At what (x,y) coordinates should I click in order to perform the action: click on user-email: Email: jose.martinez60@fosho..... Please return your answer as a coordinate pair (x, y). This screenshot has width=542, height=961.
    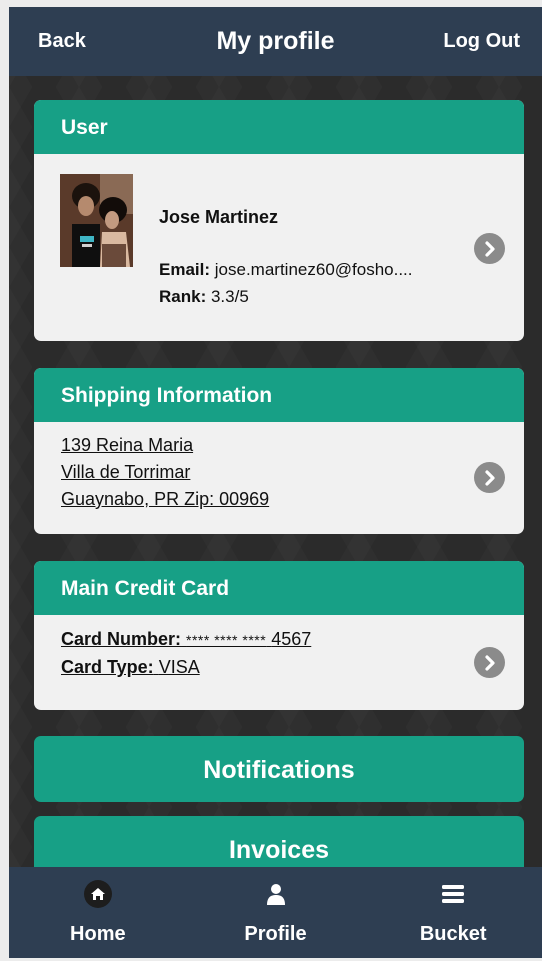
    Looking at the image, I should click on (309, 270).